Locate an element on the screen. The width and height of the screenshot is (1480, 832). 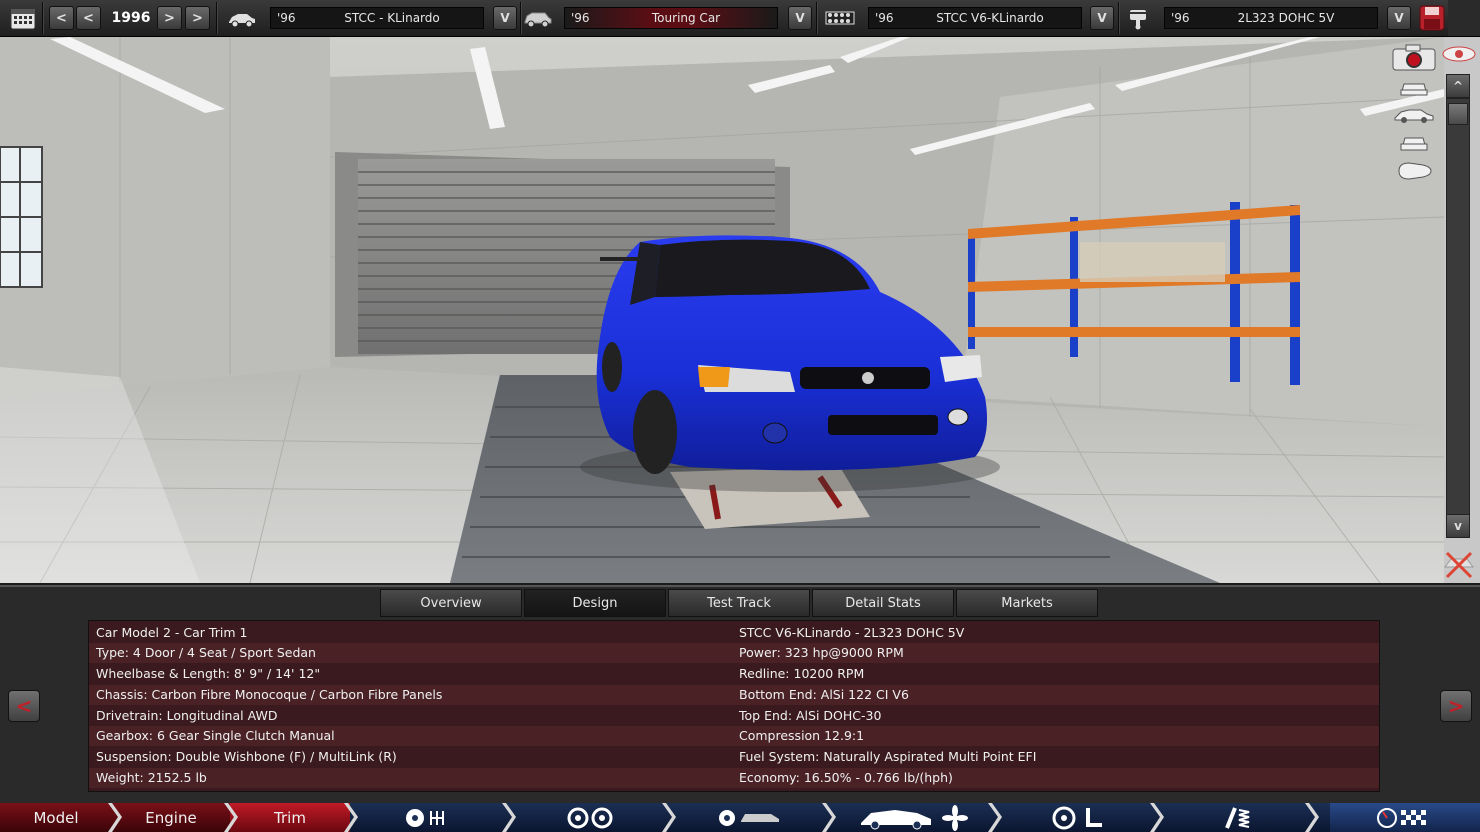
spring-shock-icon is located at coordinates (1237, 817).